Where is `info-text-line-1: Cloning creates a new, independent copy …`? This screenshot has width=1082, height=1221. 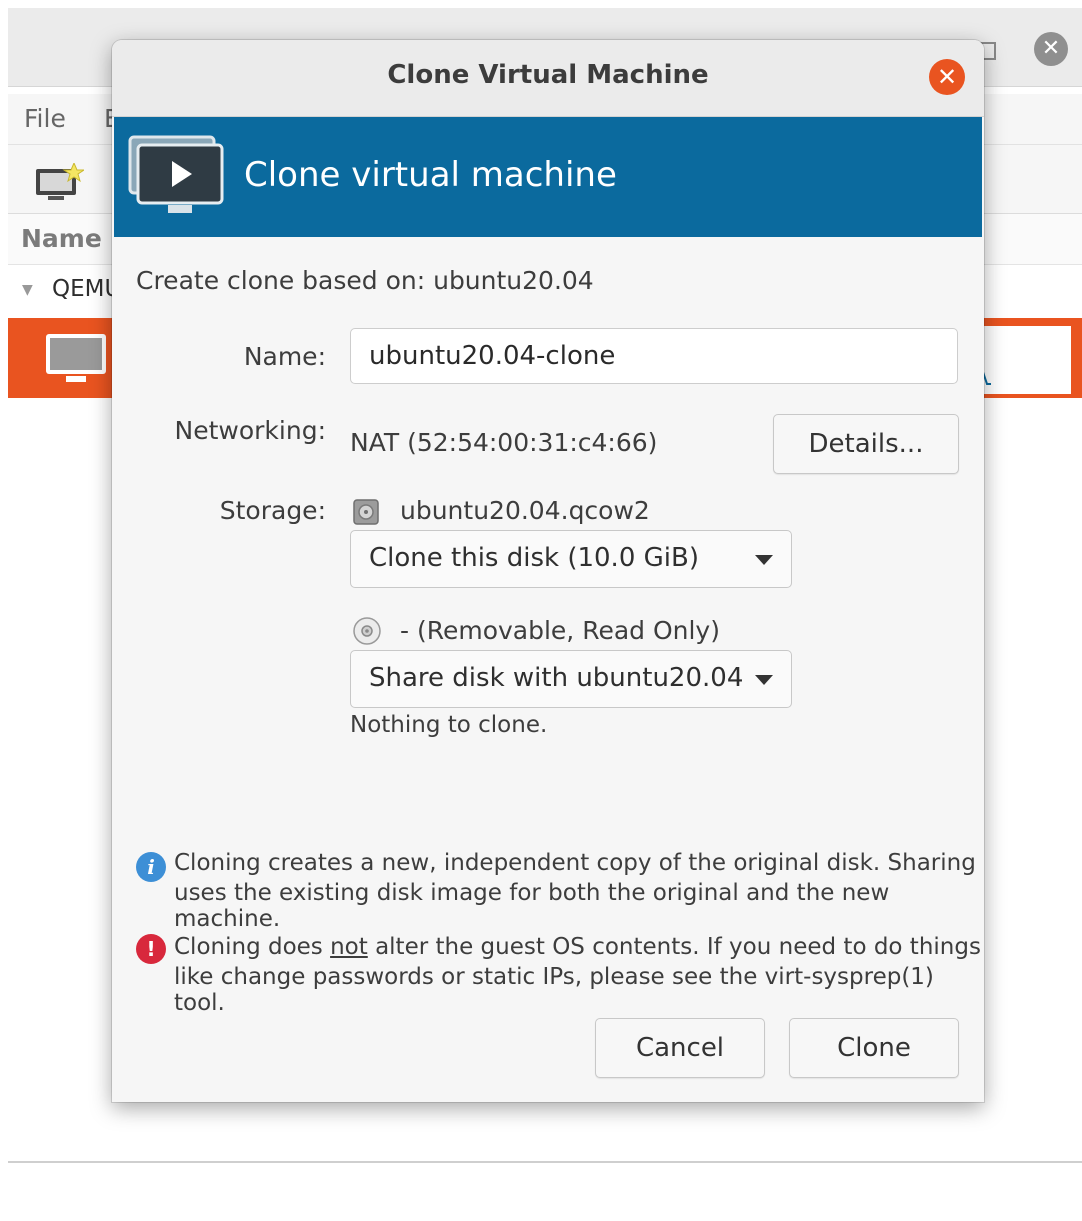
info-text-line-1: Cloning creates a new, independent copy … is located at coordinates (575, 863).